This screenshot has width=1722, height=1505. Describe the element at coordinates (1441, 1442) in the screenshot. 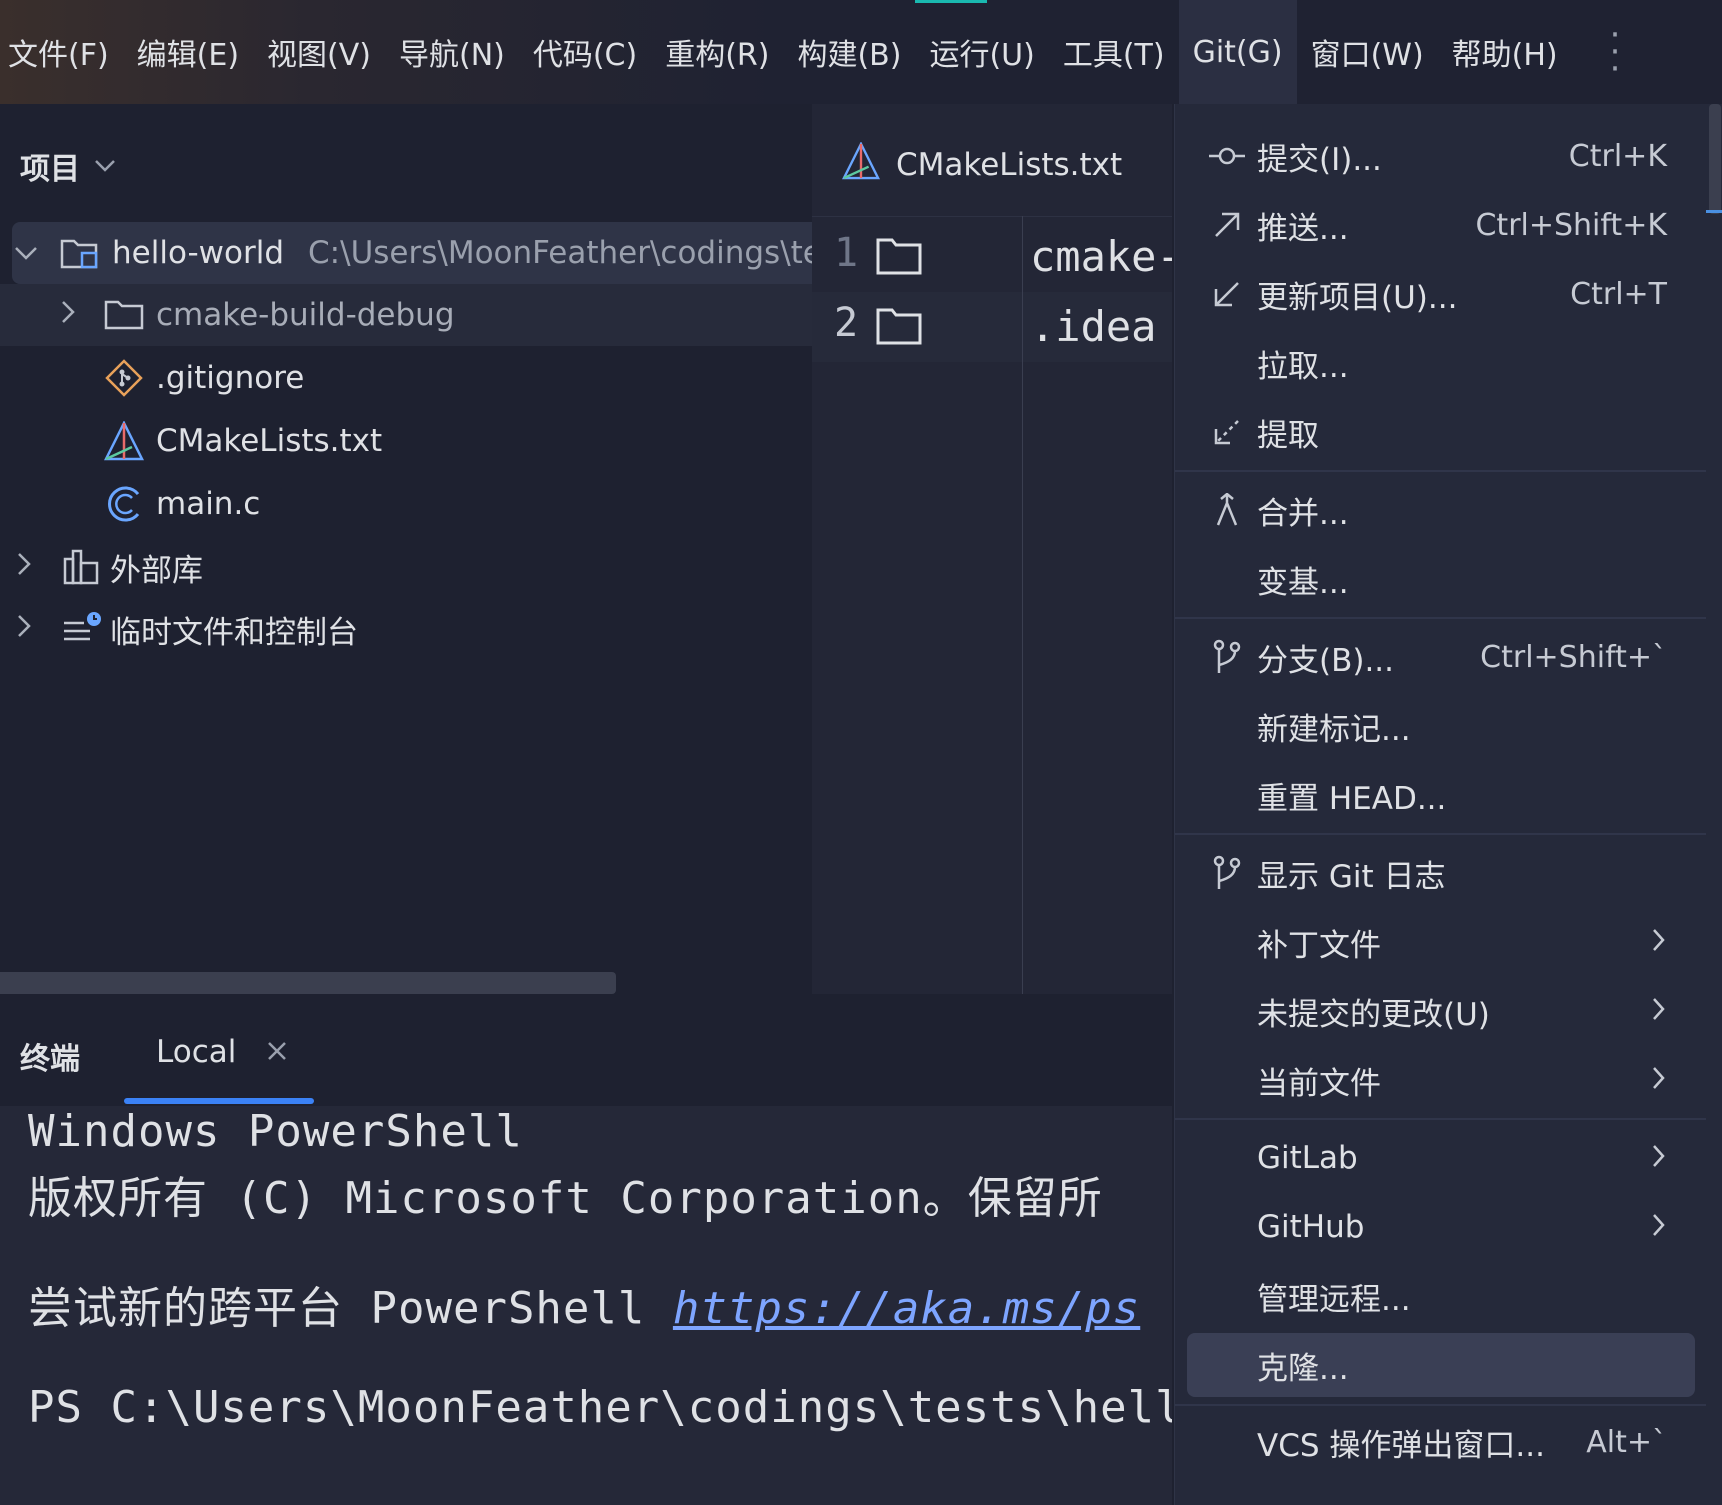

I see `git-menu-vcs-popup: VCS 操作弹出窗口... Alt+`` at that location.